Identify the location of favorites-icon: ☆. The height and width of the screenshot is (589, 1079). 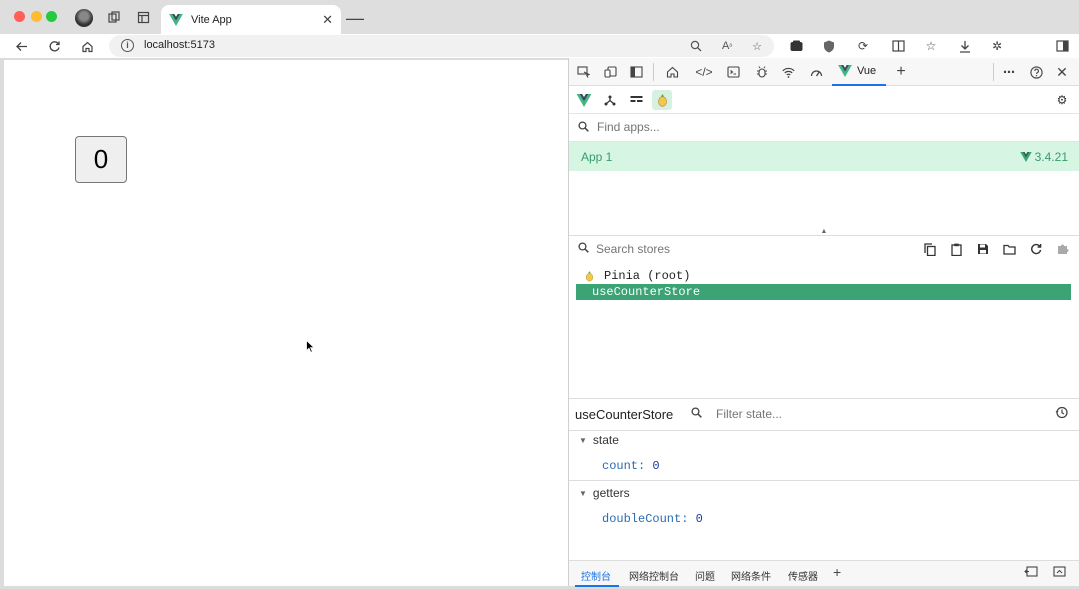
(931, 46).